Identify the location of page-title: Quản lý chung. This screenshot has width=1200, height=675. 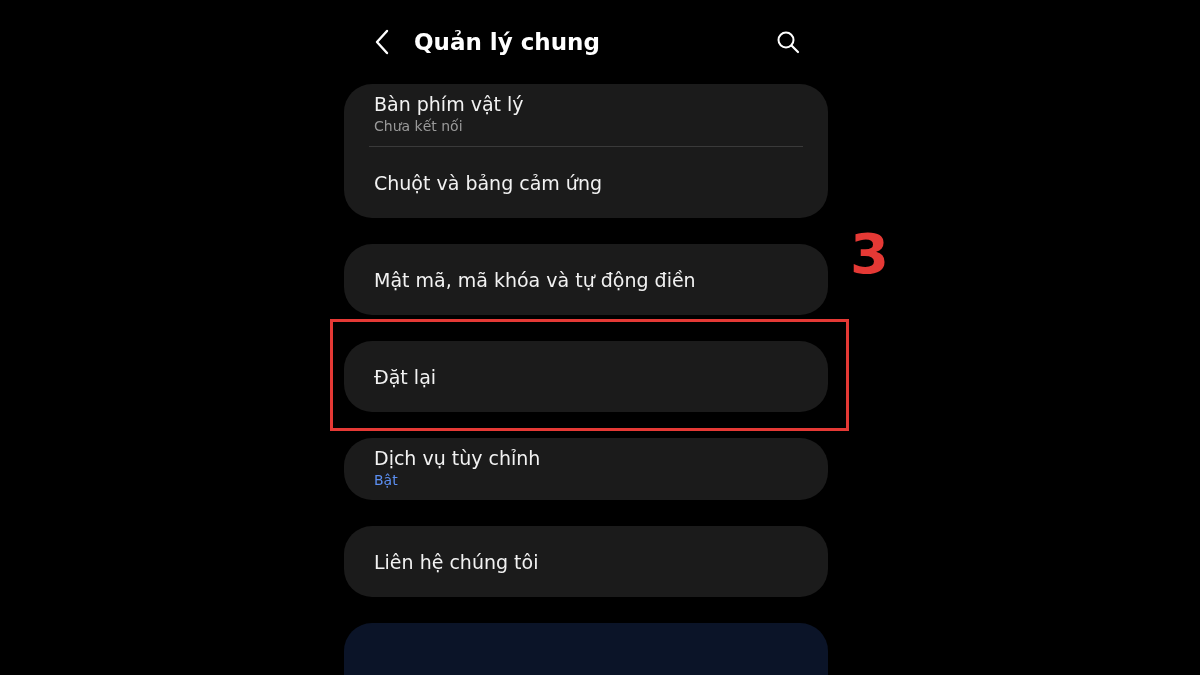
(507, 42).